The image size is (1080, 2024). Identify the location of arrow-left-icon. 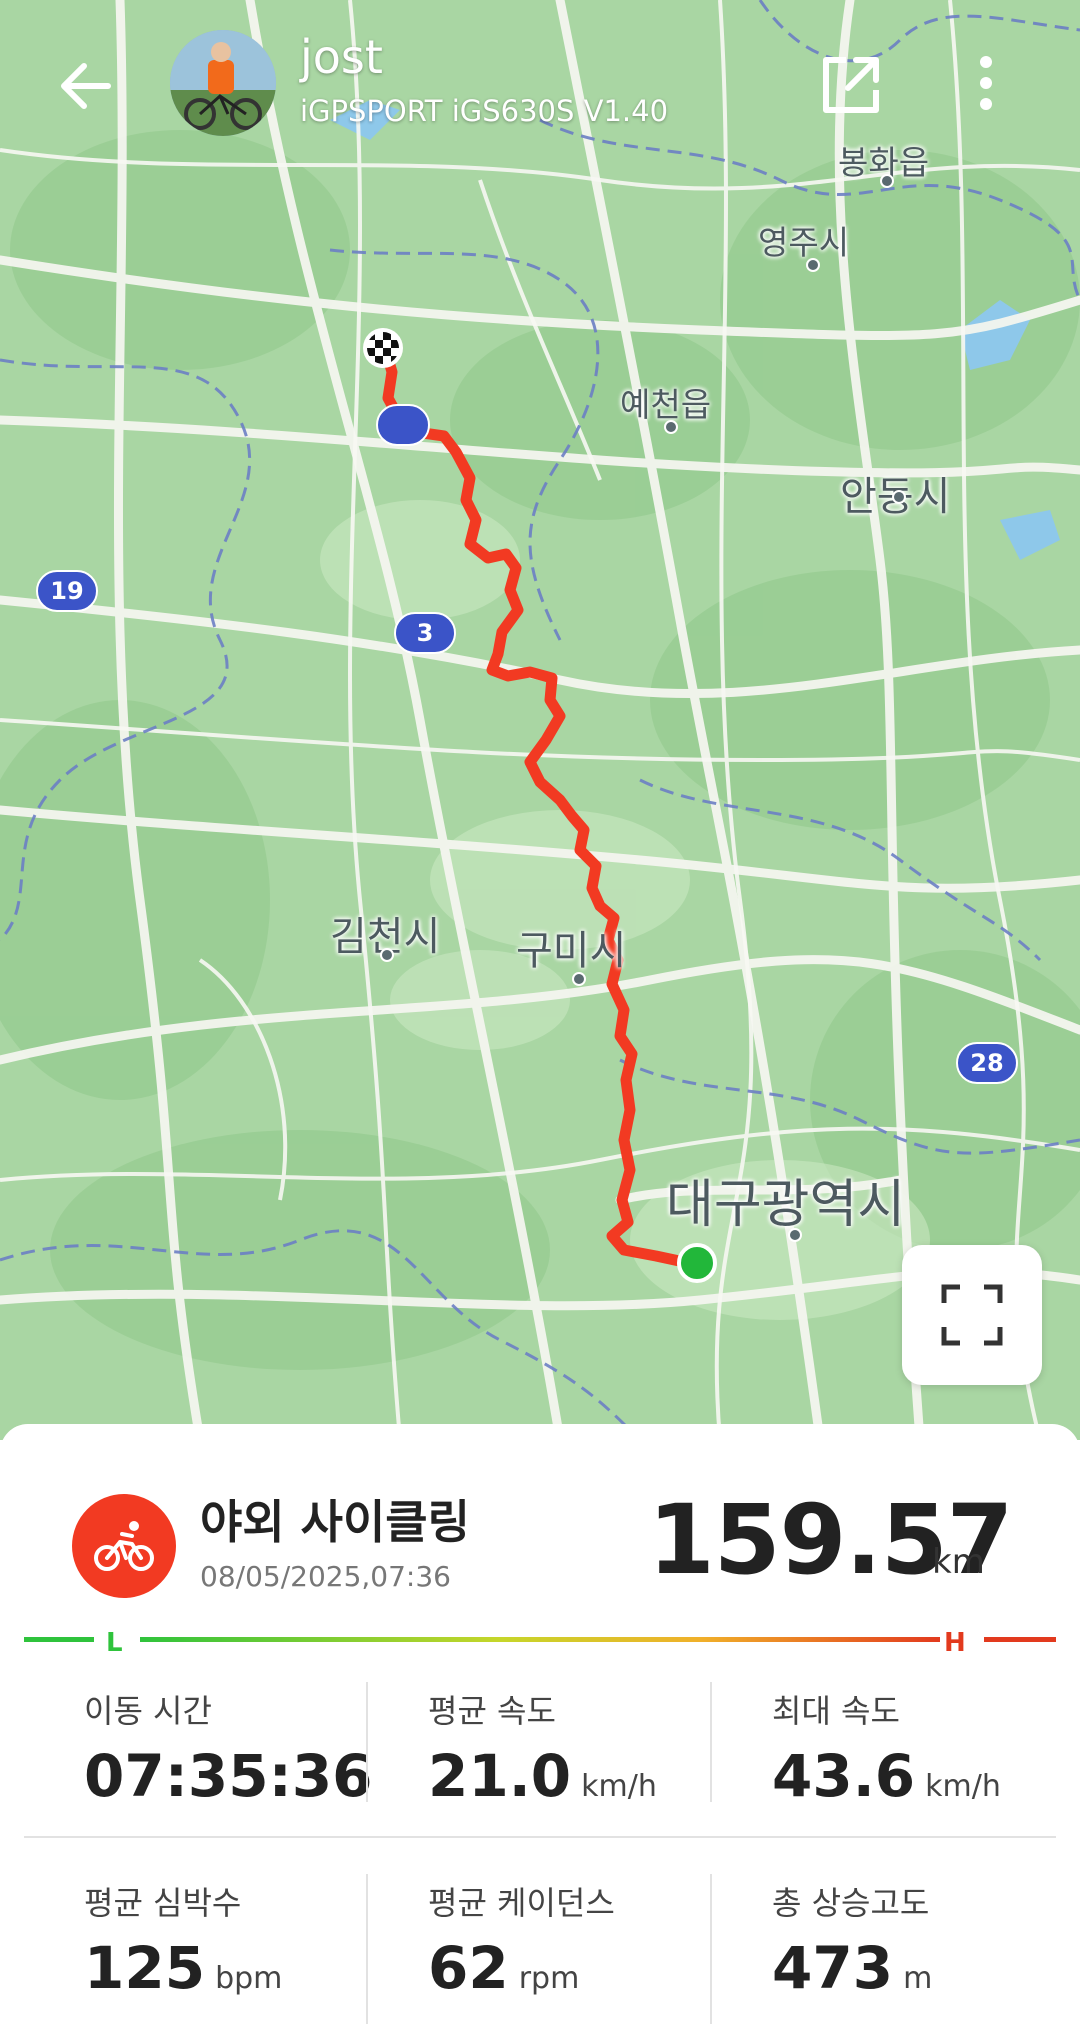
(86, 86).